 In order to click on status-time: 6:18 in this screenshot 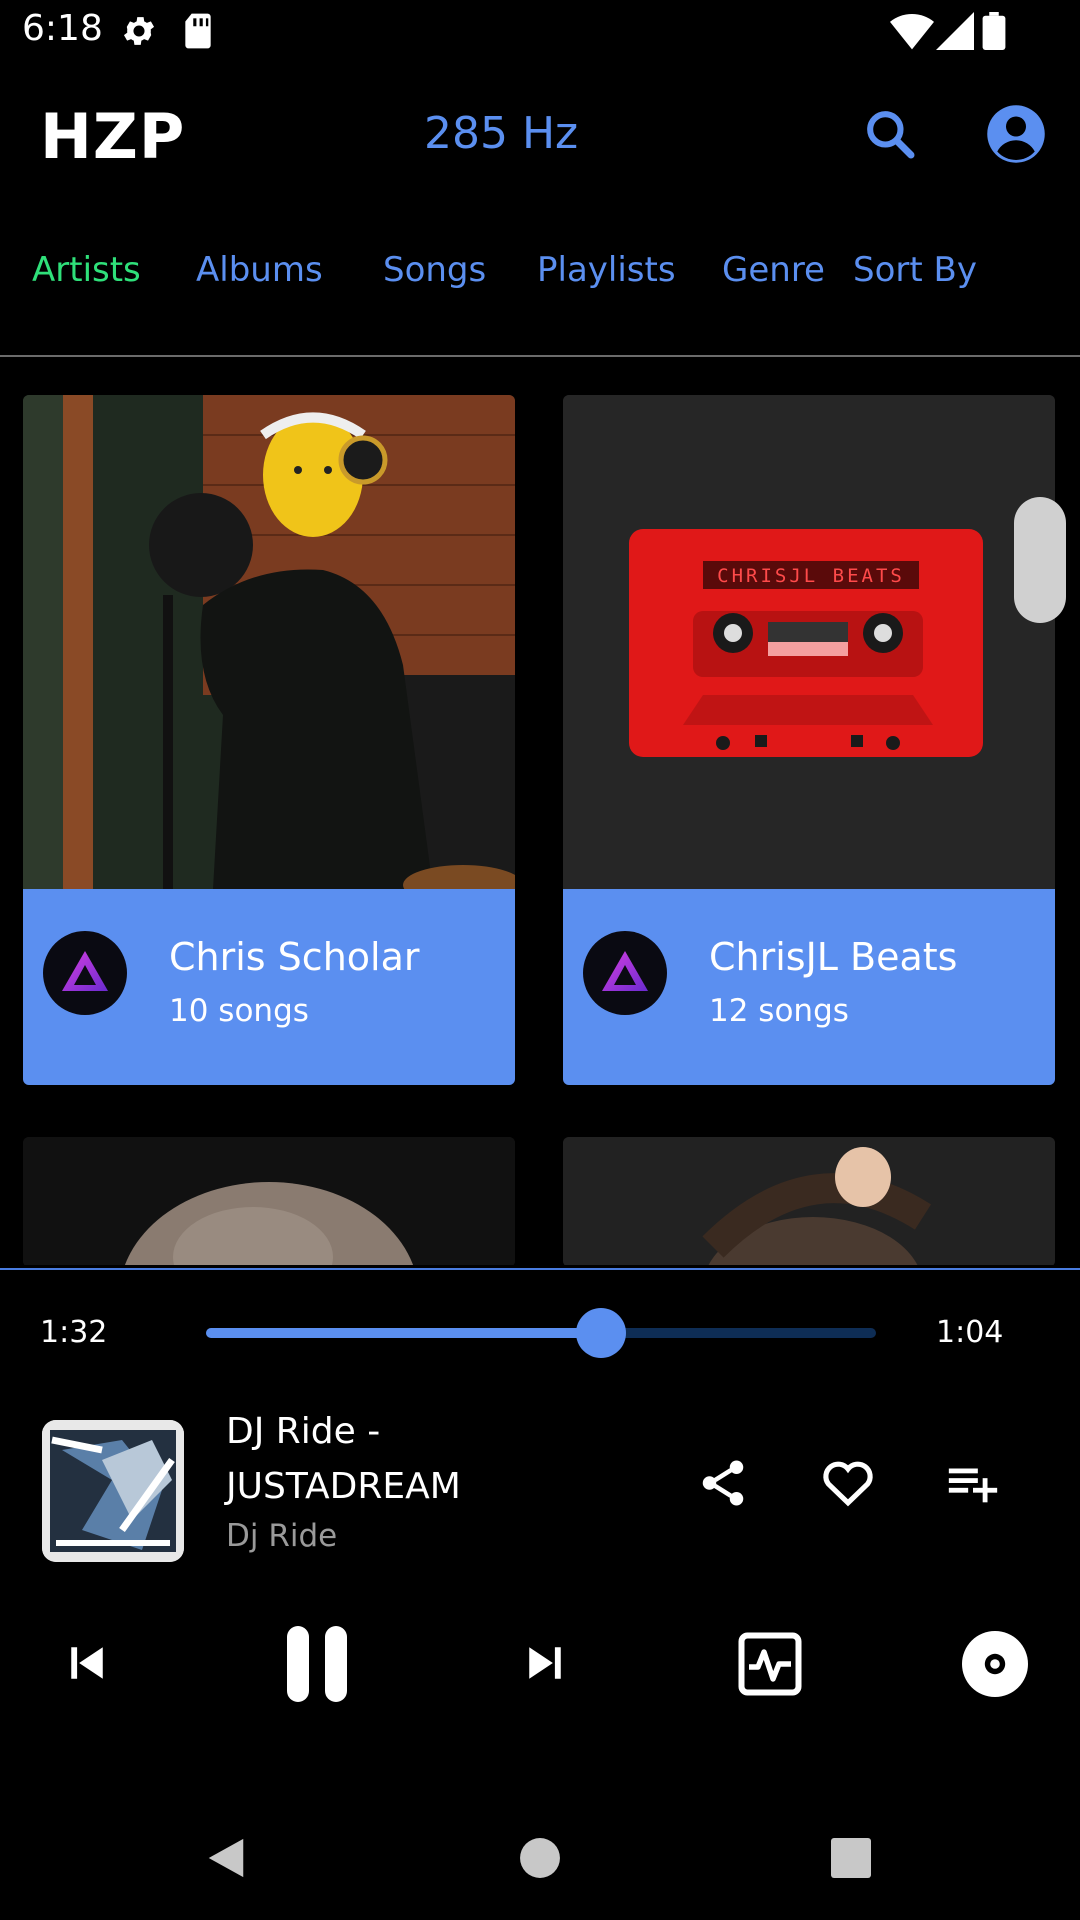, I will do `click(62, 28)`.